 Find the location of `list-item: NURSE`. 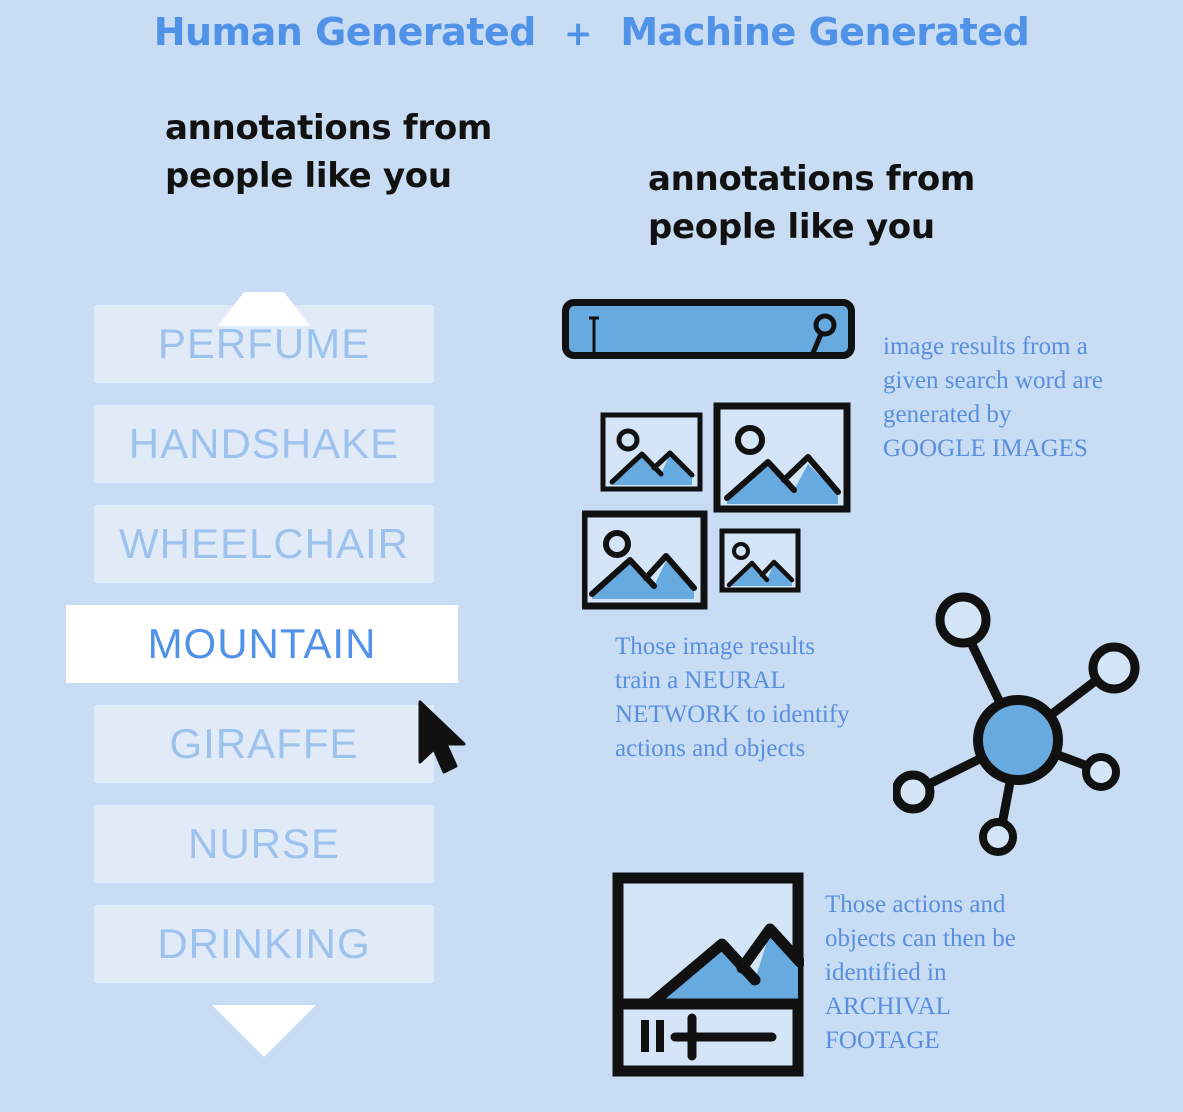

list-item: NURSE is located at coordinates (264, 844).